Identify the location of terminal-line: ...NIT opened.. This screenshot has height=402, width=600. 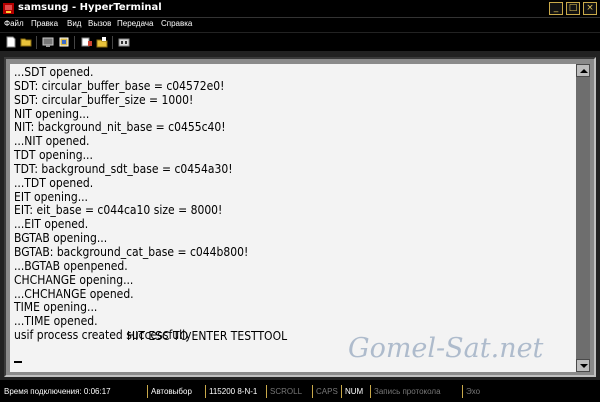
(52, 141).